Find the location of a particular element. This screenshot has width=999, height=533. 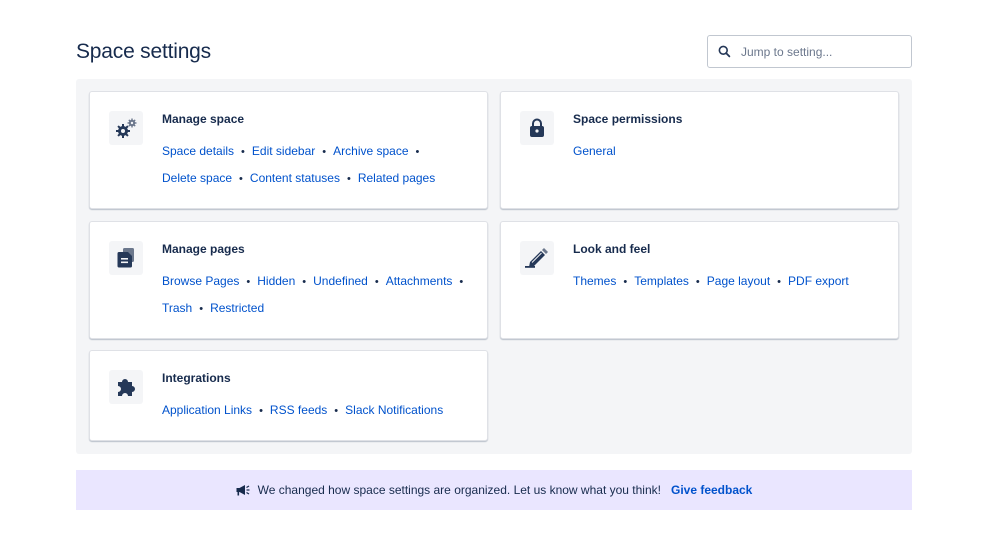

link-edit-sidebar: Edit sidebar is located at coordinates (283, 151).